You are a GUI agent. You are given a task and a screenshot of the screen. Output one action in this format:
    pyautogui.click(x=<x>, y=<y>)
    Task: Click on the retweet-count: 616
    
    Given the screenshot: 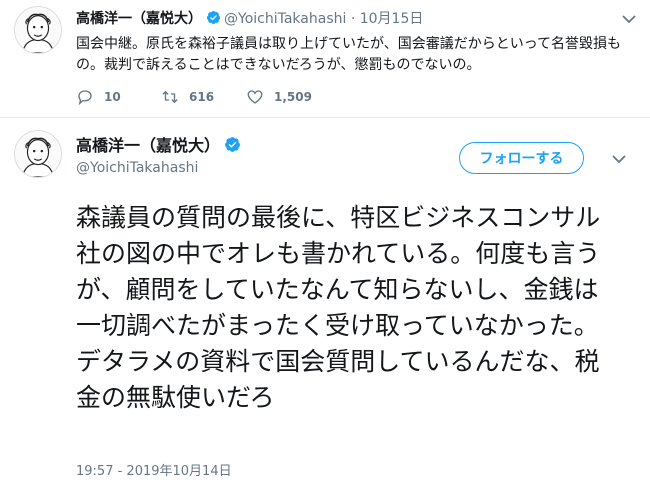 What is the action you would take?
    pyautogui.click(x=202, y=97)
    